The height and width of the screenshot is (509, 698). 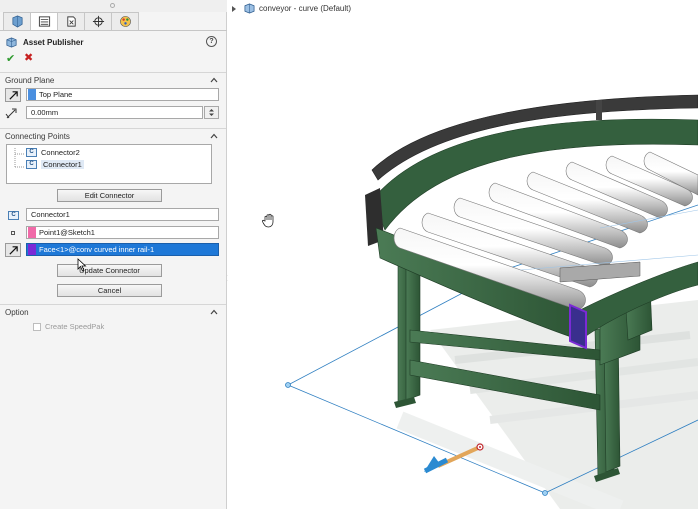 What do you see at coordinates (11, 42) in the screenshot?
I see `asset-publisher-icon` at bounding box center [11, 42].